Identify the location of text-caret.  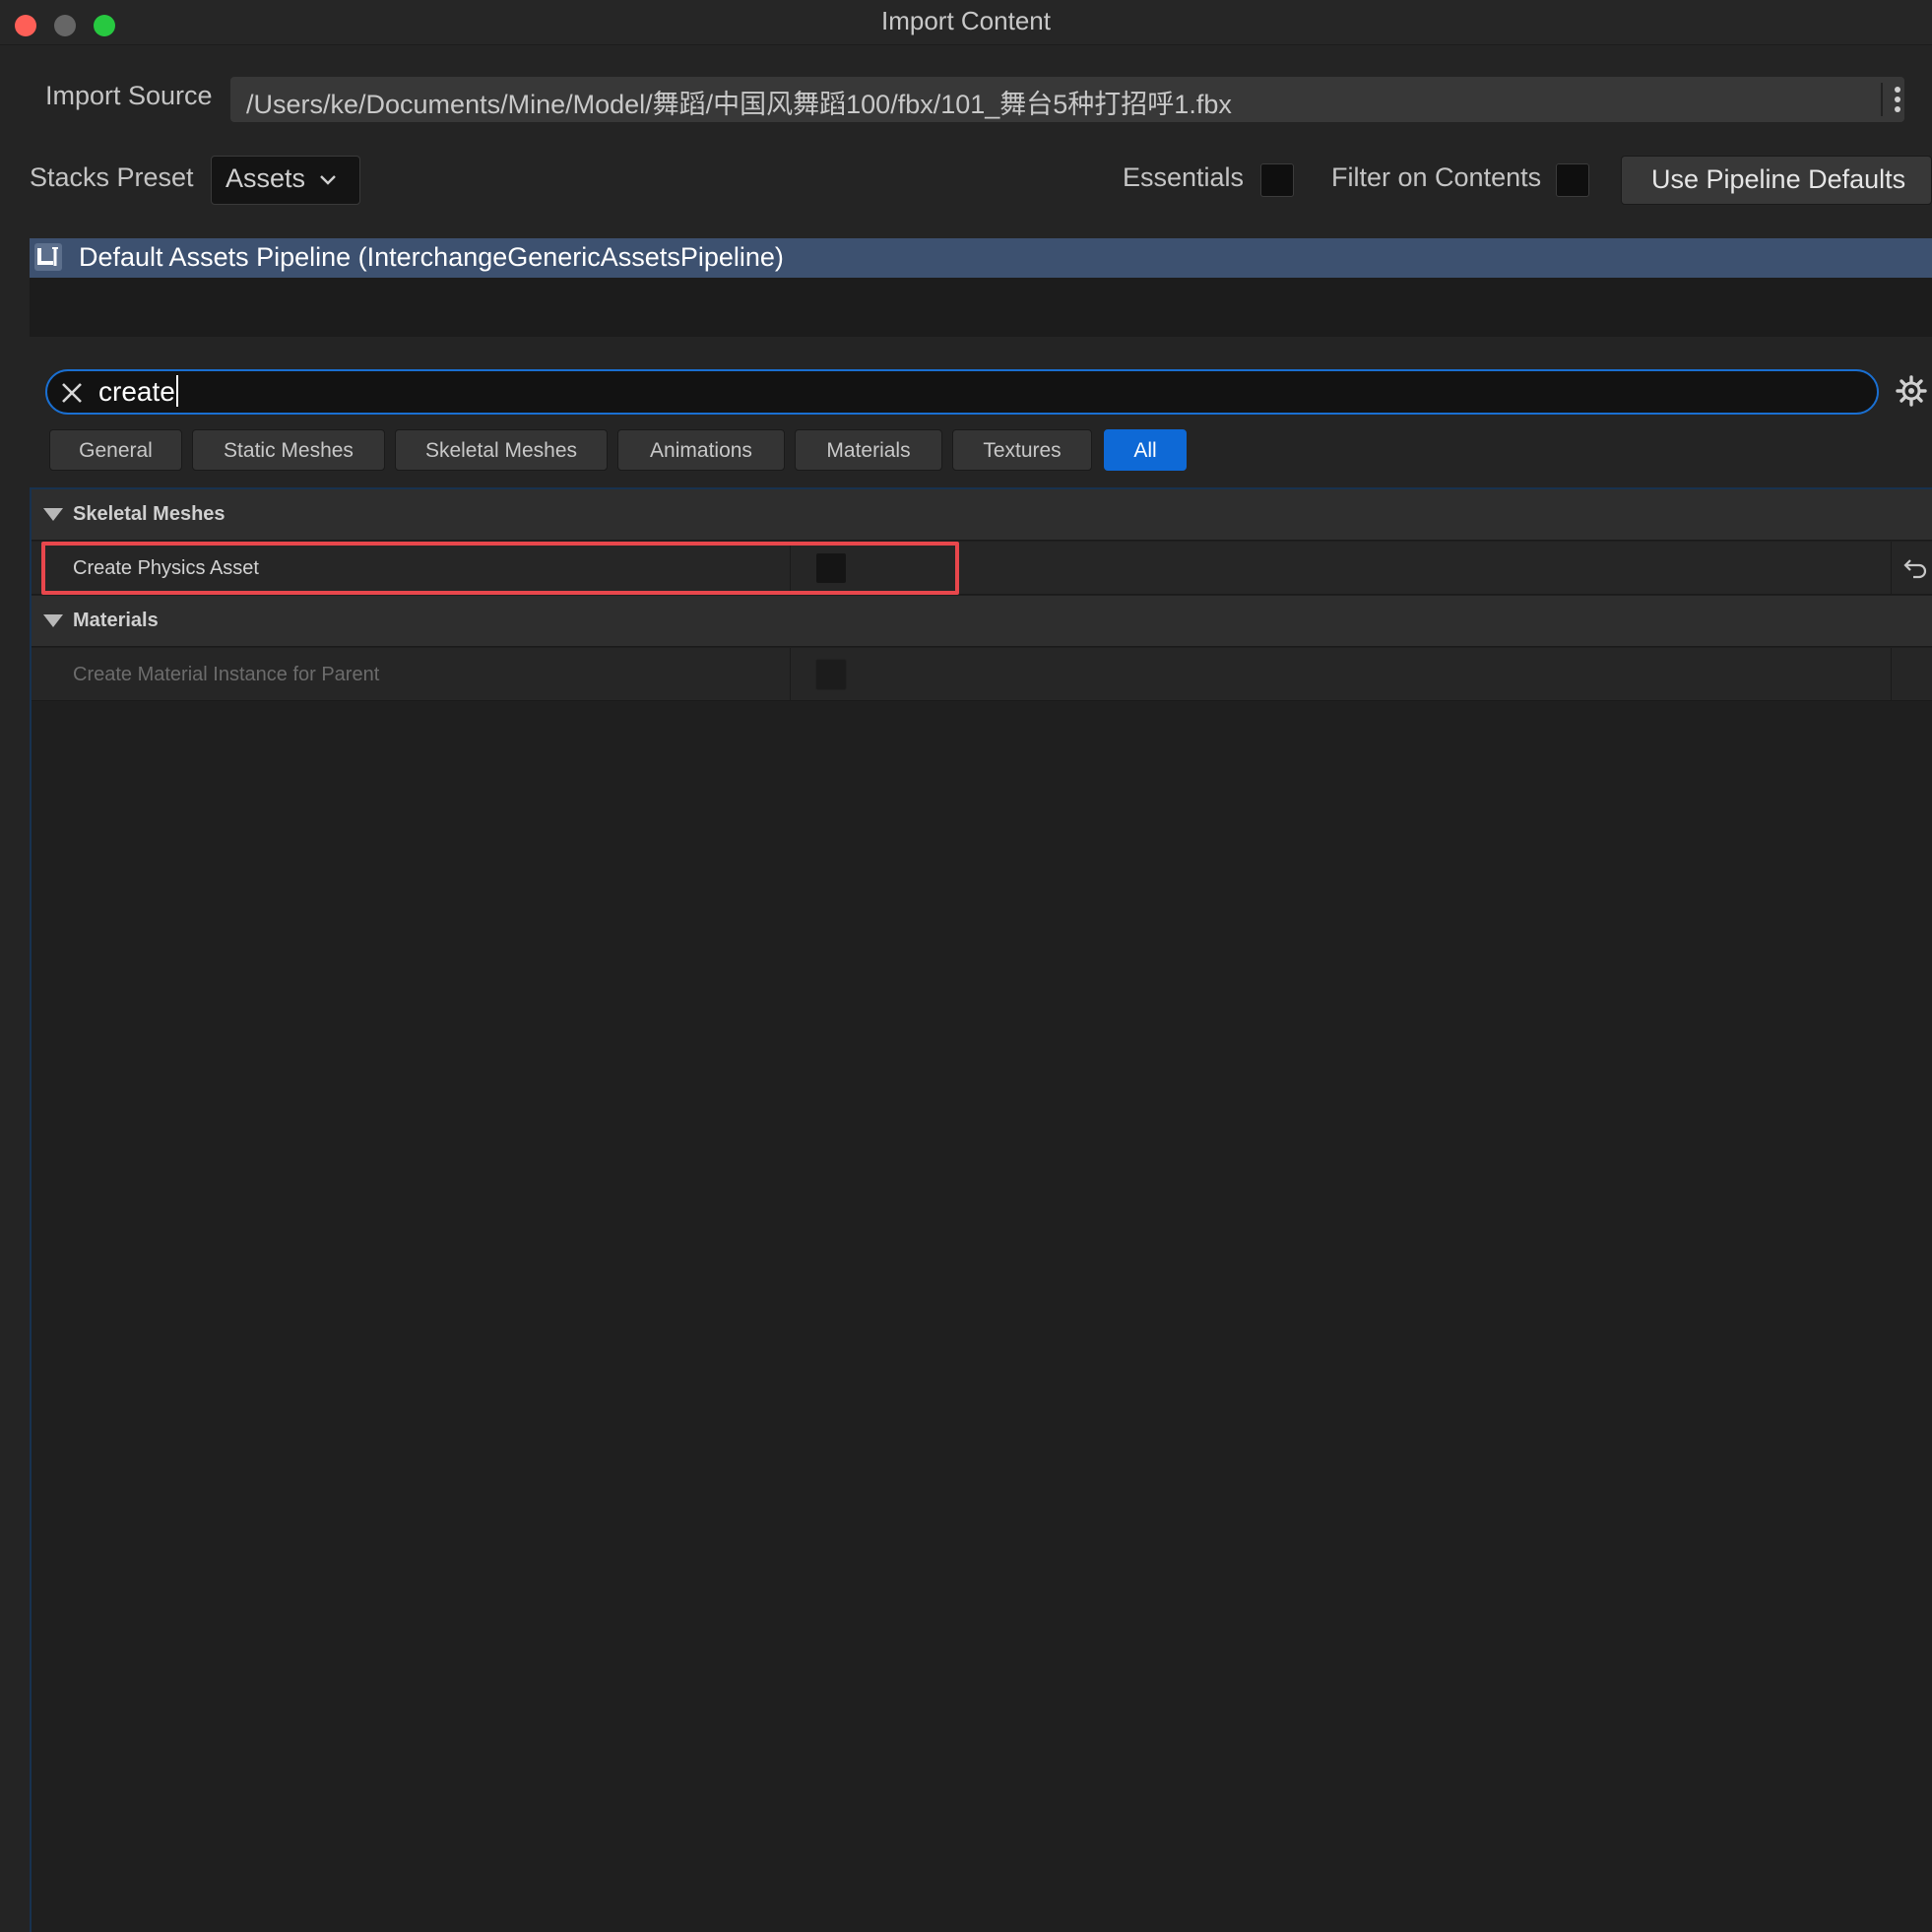
(176, 391).